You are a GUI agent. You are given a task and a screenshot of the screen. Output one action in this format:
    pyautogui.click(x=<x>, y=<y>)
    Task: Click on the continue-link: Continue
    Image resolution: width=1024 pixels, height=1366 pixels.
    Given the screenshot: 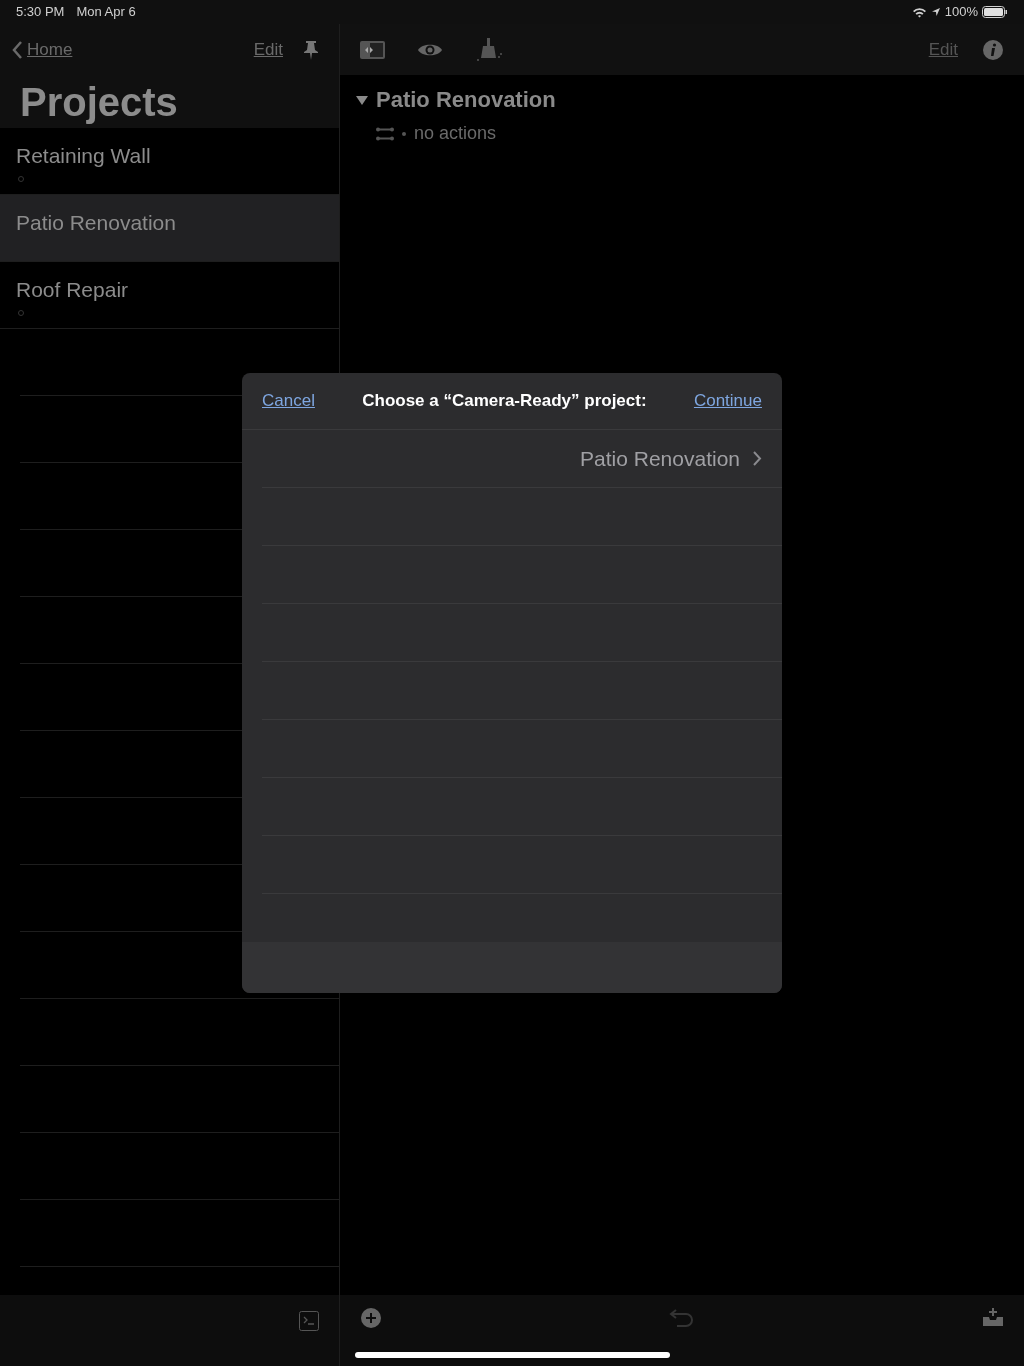 What is the action you would take?
    pyautogui.click(x=727, y=401)
    